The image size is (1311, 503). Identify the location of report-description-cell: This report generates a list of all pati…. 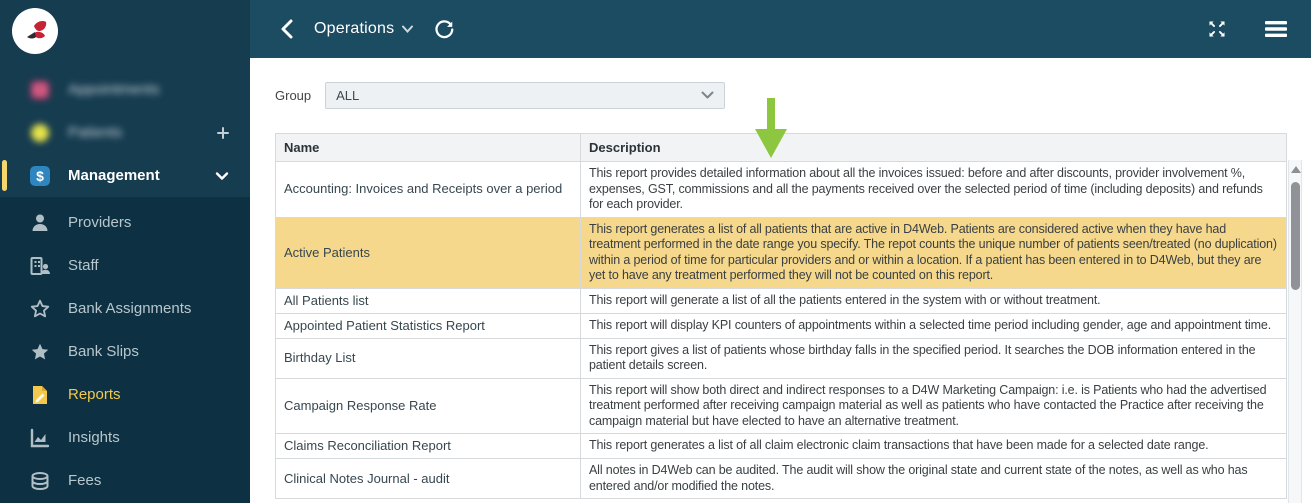
(933, 252).